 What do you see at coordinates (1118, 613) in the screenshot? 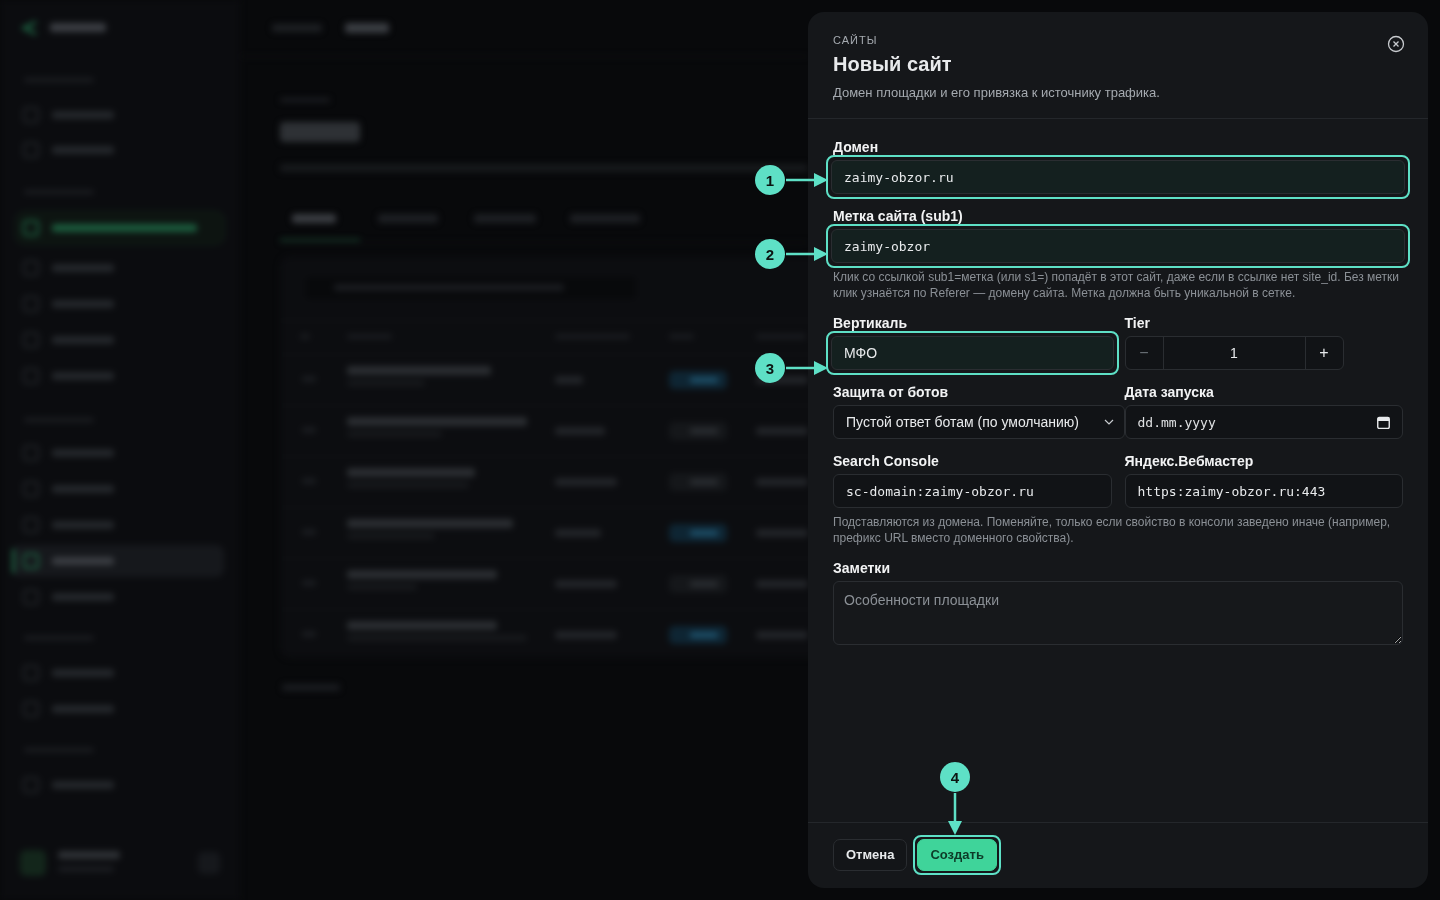
I see `notes-field: Особенности площадки` at bounding box center [1118, 613].